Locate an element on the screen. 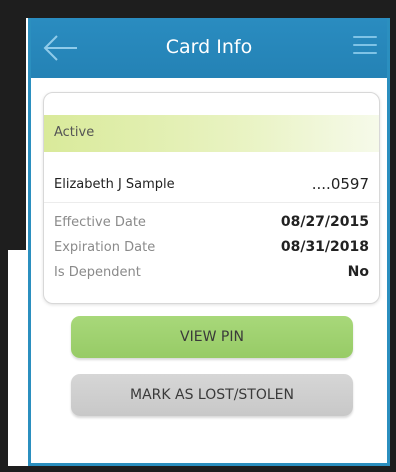 The width and height of the screenshot is (396, 472). expiration-date-label: Expiration Date is located at coordinates (105, 247).